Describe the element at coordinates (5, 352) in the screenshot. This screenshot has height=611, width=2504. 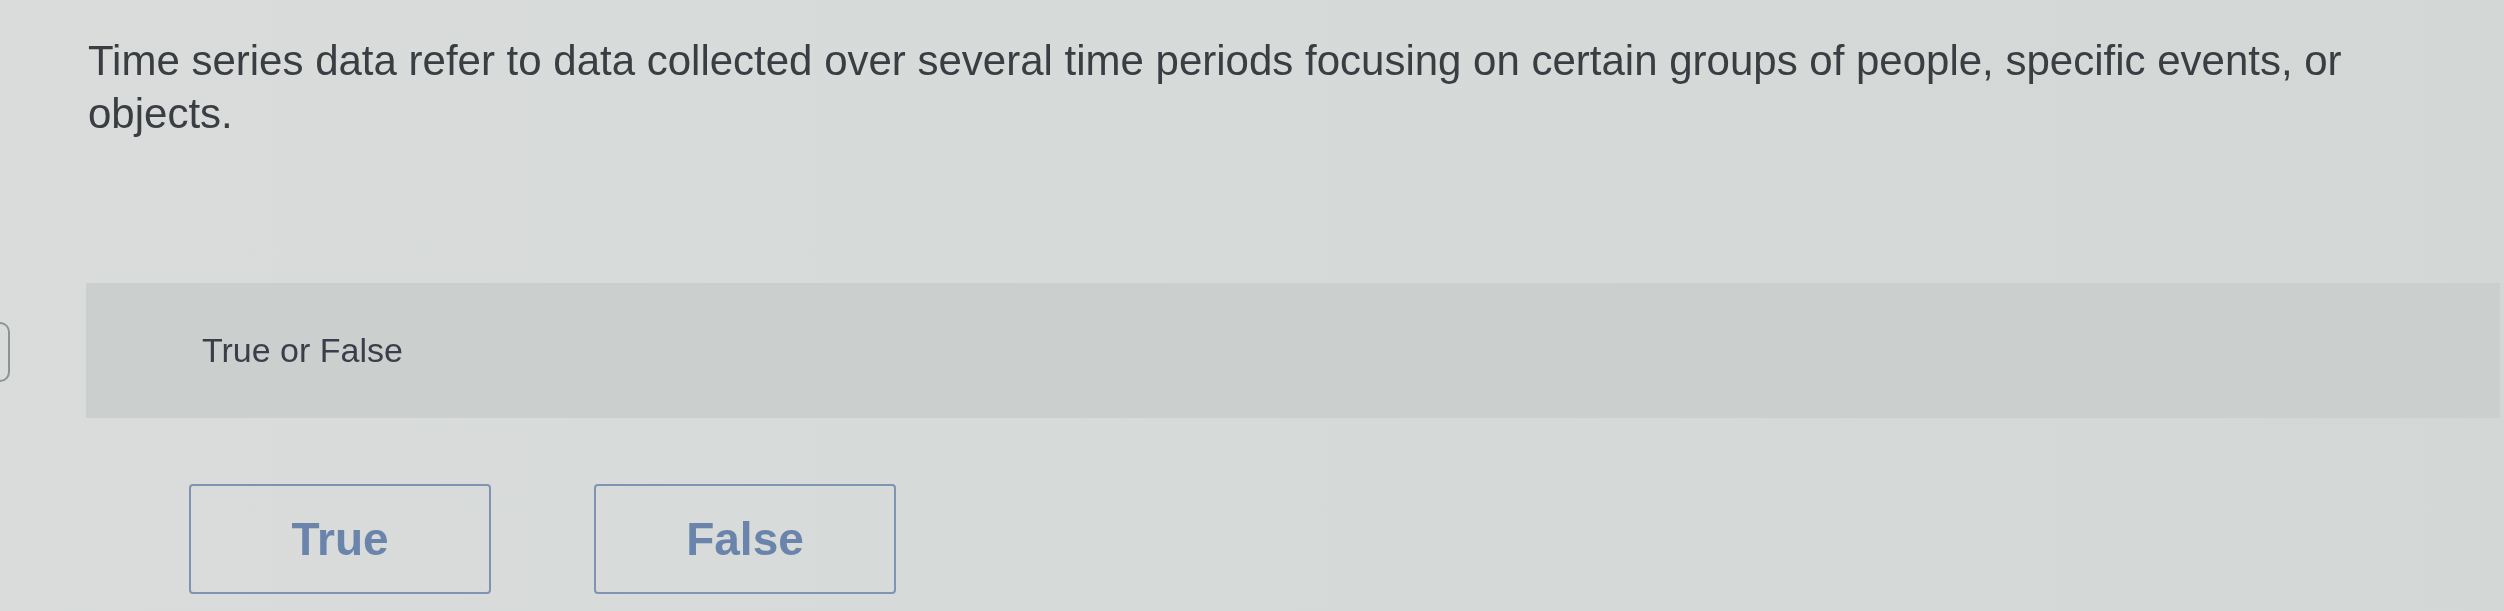
I see `side-handle` at that location.